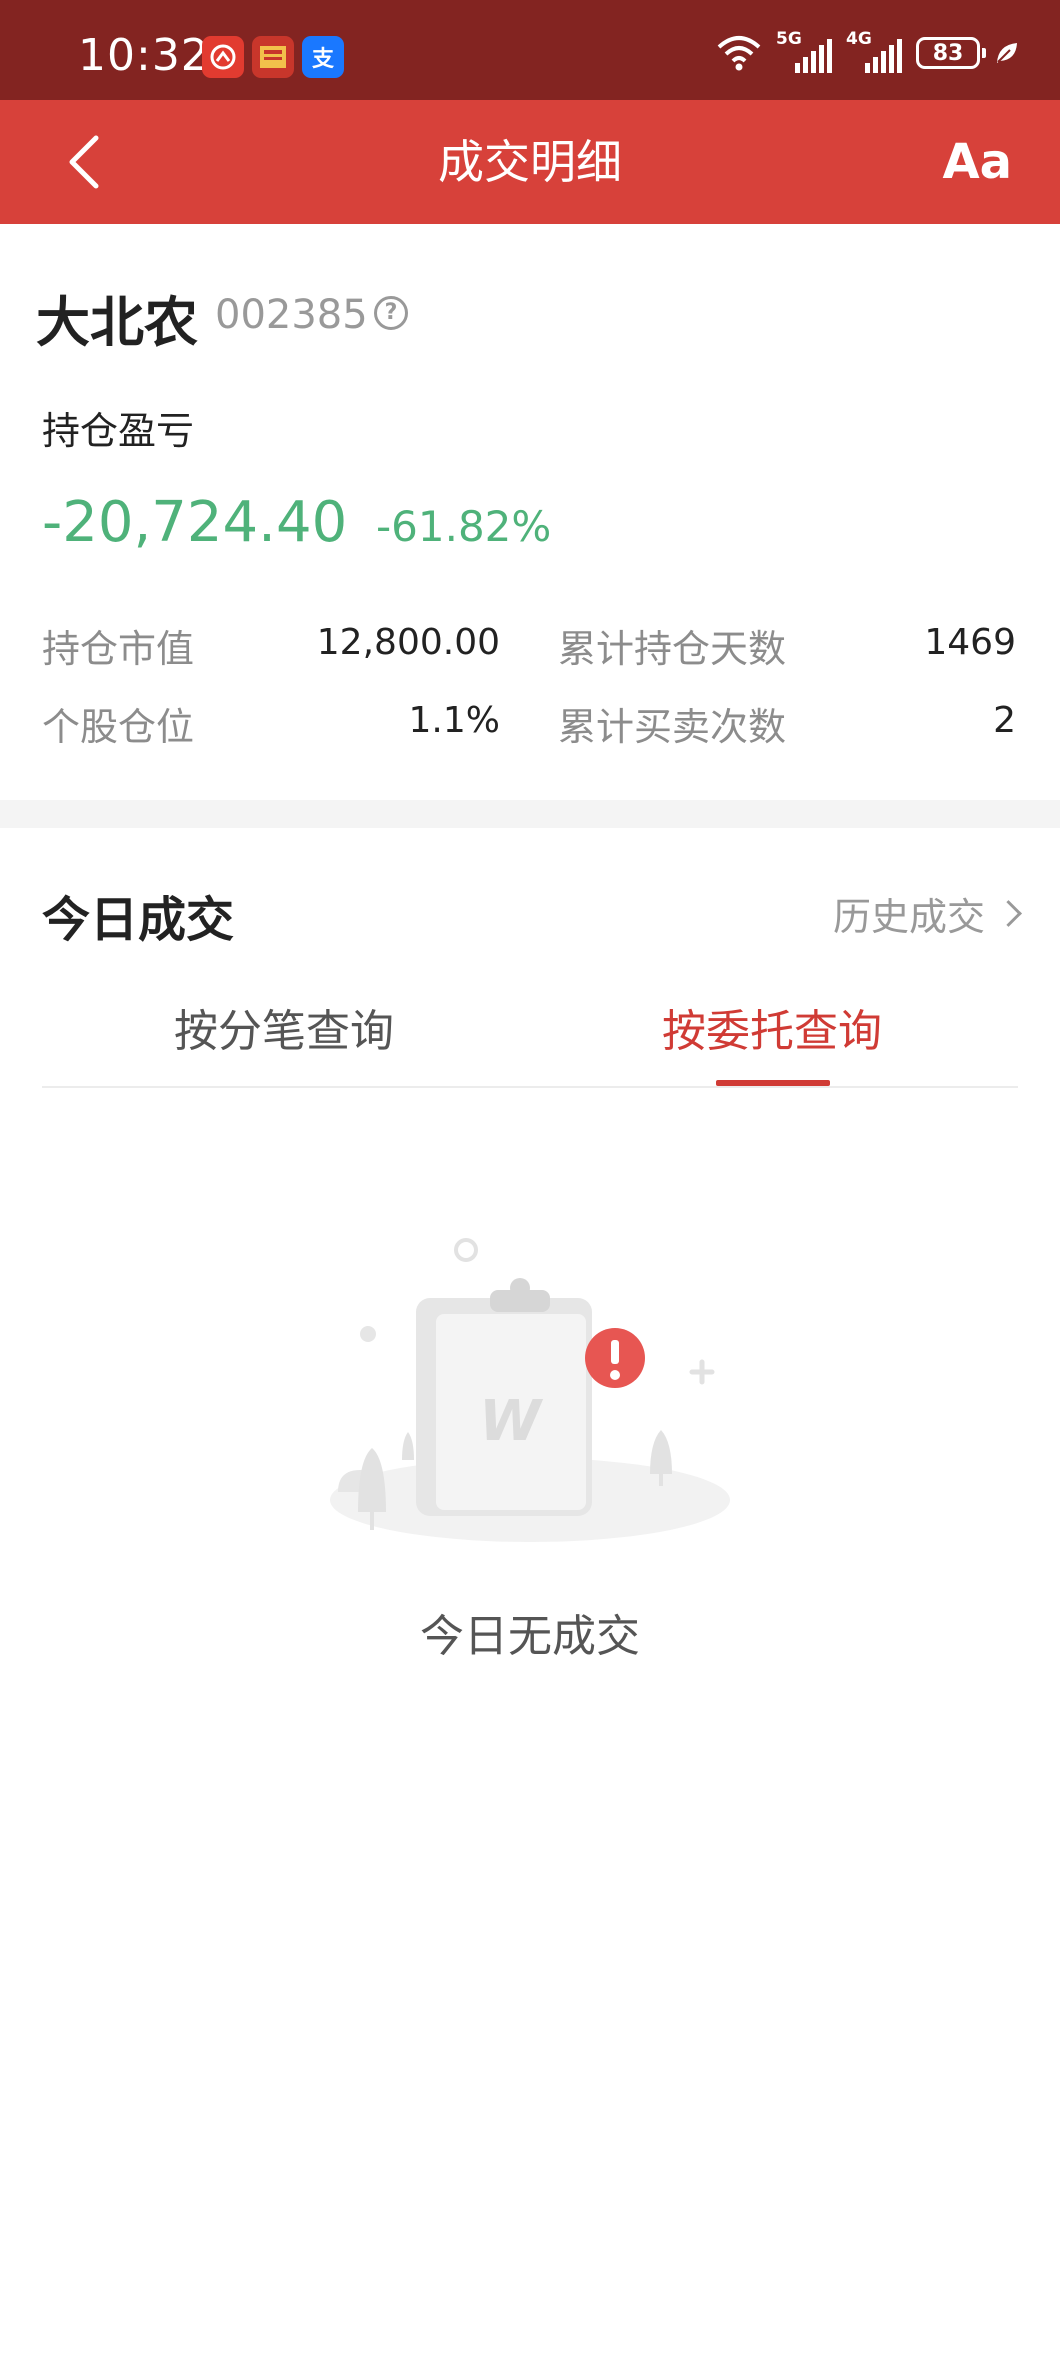 The height and width of the screenshot is (2376, 1060). I want to click on position-pl-label: 持仓盈亏, so click(118, 431).